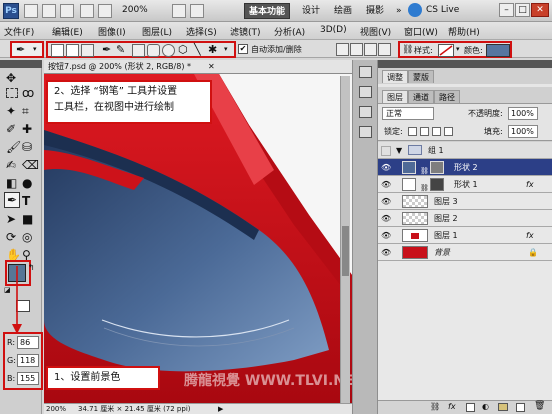  What do you see at coordinates (11, 129) in the screenshot?
I see `eyedropper-icon: ✐` at bounding box center [11, 129].